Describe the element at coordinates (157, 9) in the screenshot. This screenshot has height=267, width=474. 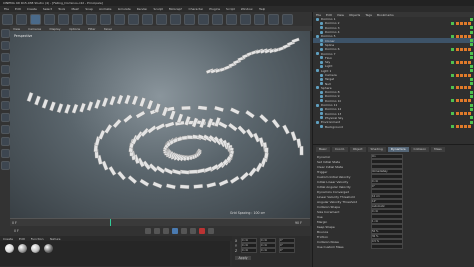
I see `menu-item-sculpt: Sculpt` at that location.